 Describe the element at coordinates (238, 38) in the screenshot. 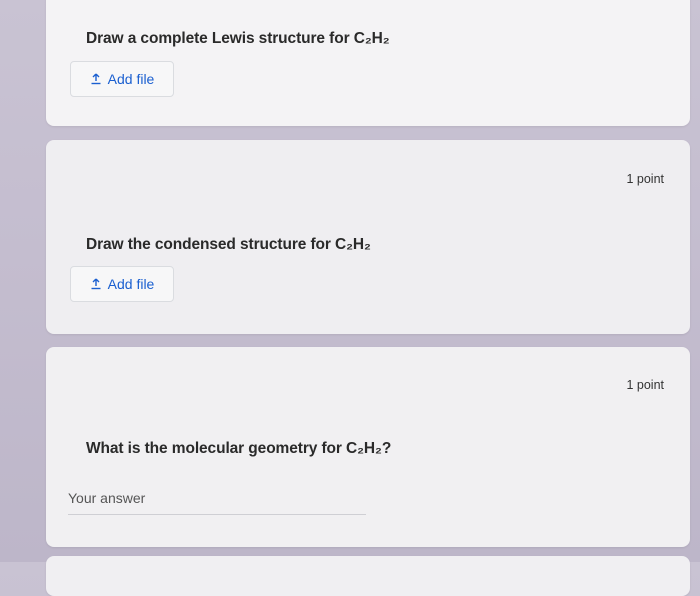

I see `question-title: Draw a complete Lewis structure for C₂H₂` at that location.